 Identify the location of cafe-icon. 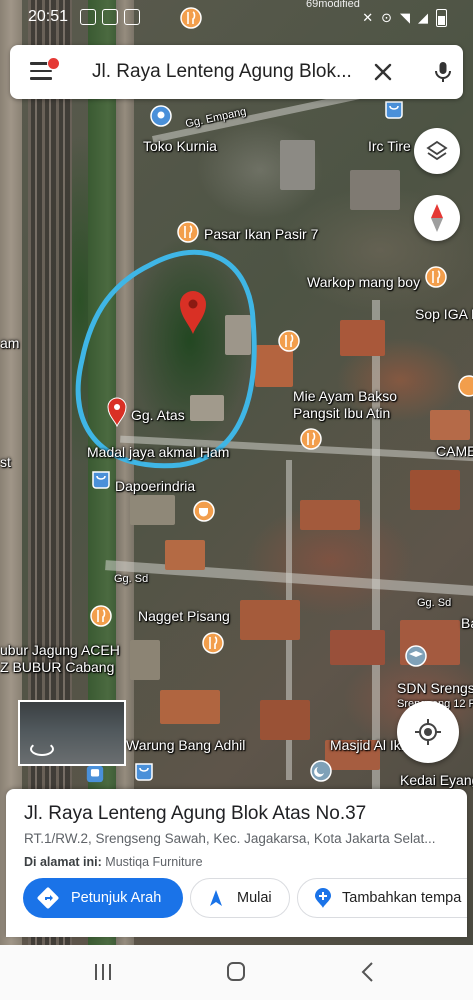
(204, 511).